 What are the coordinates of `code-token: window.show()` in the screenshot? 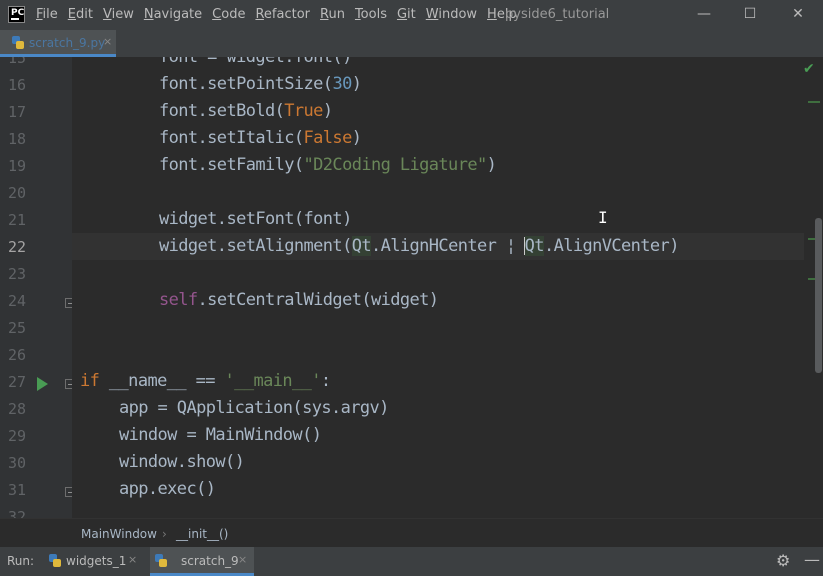 It's located at (182, 462).